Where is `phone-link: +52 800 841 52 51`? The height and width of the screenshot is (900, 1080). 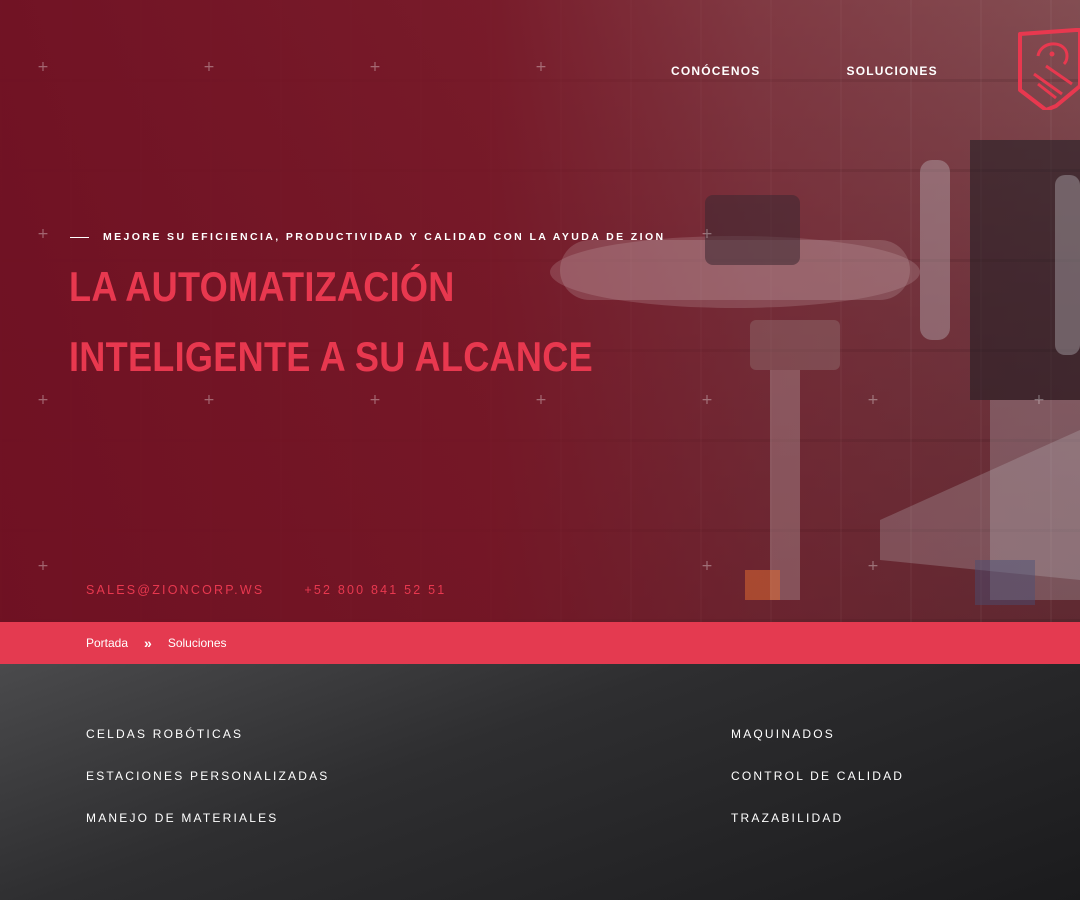
phone-link: +52 800 841 52 51 is located at coordinates (375, 590).